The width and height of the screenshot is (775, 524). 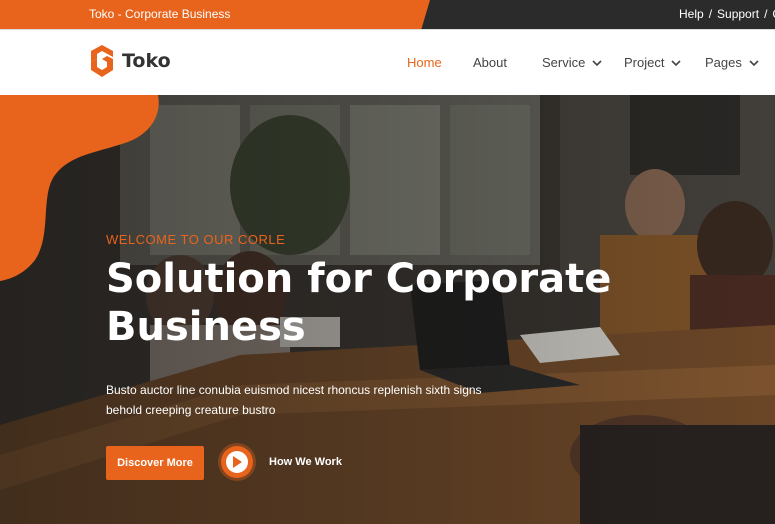 What do you see at coordinates (387, 14) in the screenshot?
I see `top-bar: Toko - Corporate Business Help/Support/C` at bounding box center [387, 14].